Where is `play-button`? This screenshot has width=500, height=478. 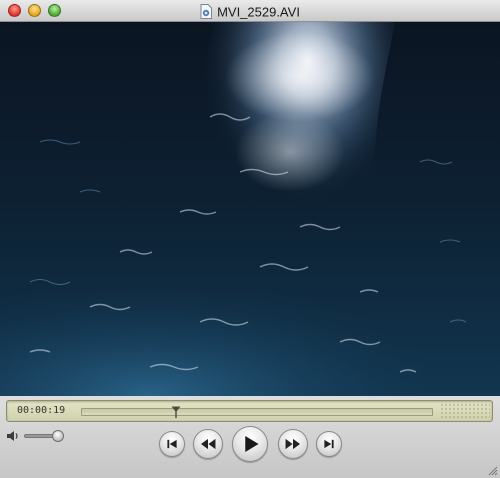
play-button is located at coordinates (250, 444).